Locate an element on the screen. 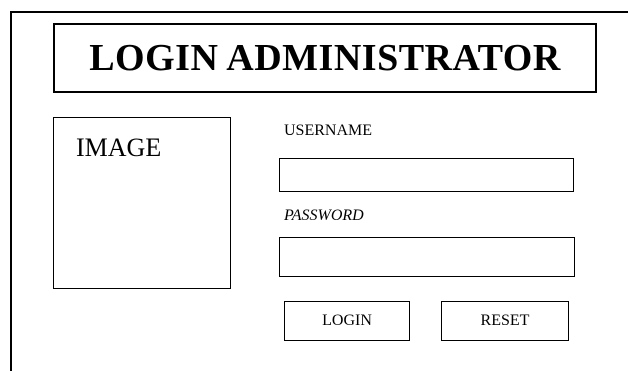  image-placeholder: IMAGE is located at coordinates (142, 203).